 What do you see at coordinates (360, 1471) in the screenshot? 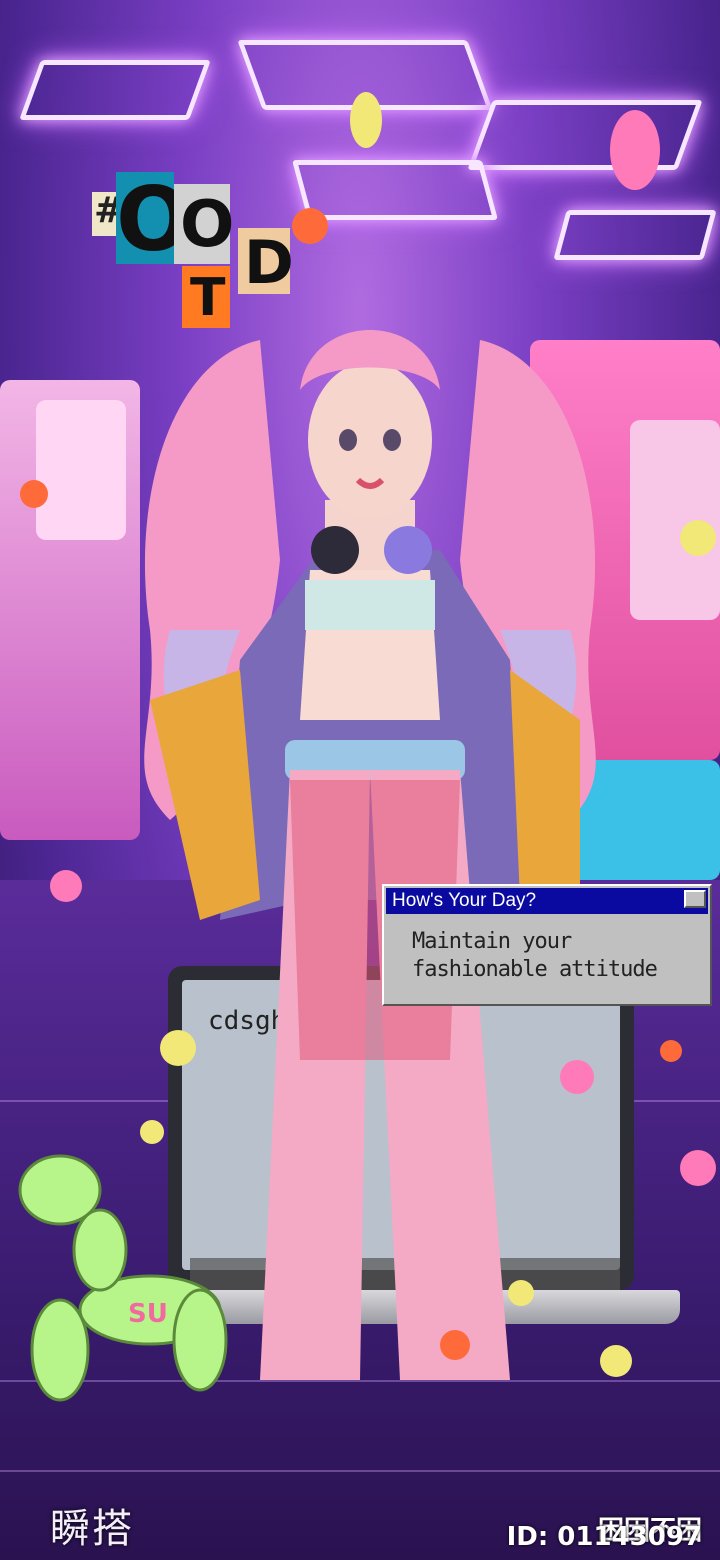
I see `floor-line` at bounding box center [360, 1471].